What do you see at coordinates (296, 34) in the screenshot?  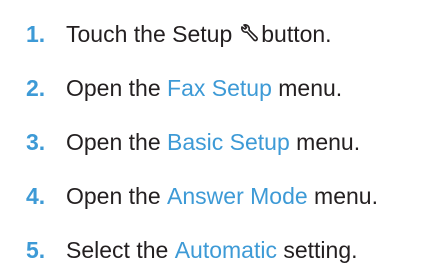 I see `step-text-after: button.` at bounding box center [296, 34].